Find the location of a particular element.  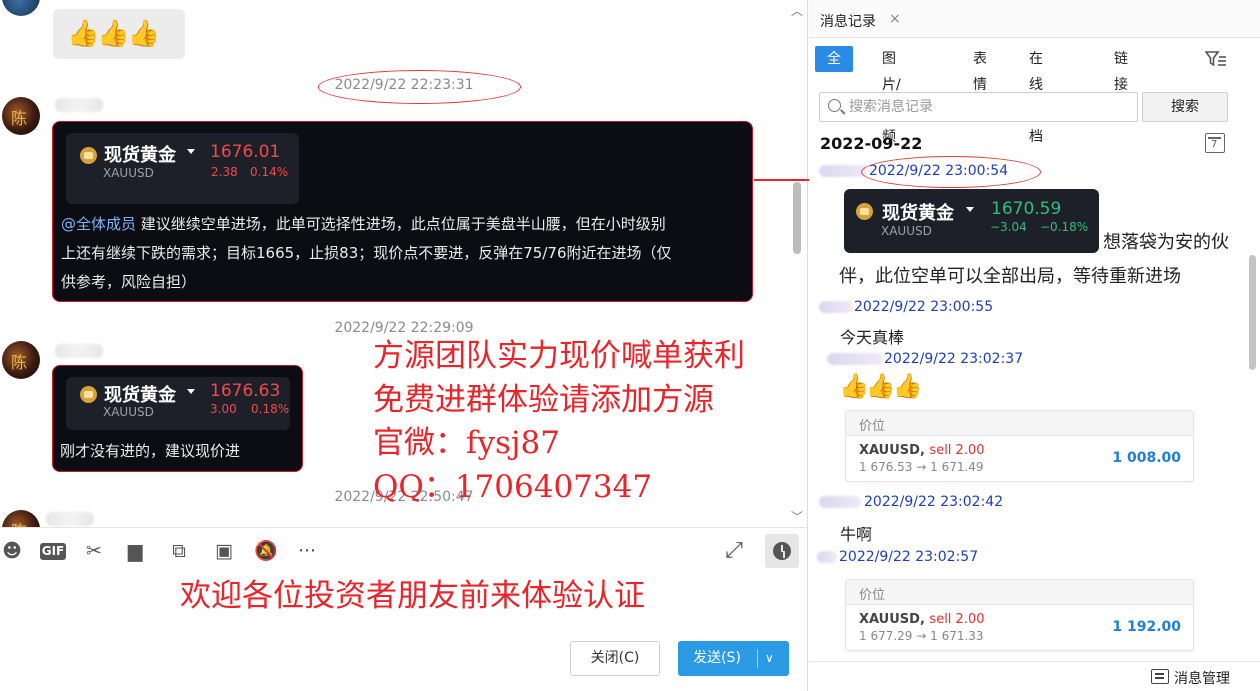

quote-price: 1676.01 is located at coordinates (245, 152).